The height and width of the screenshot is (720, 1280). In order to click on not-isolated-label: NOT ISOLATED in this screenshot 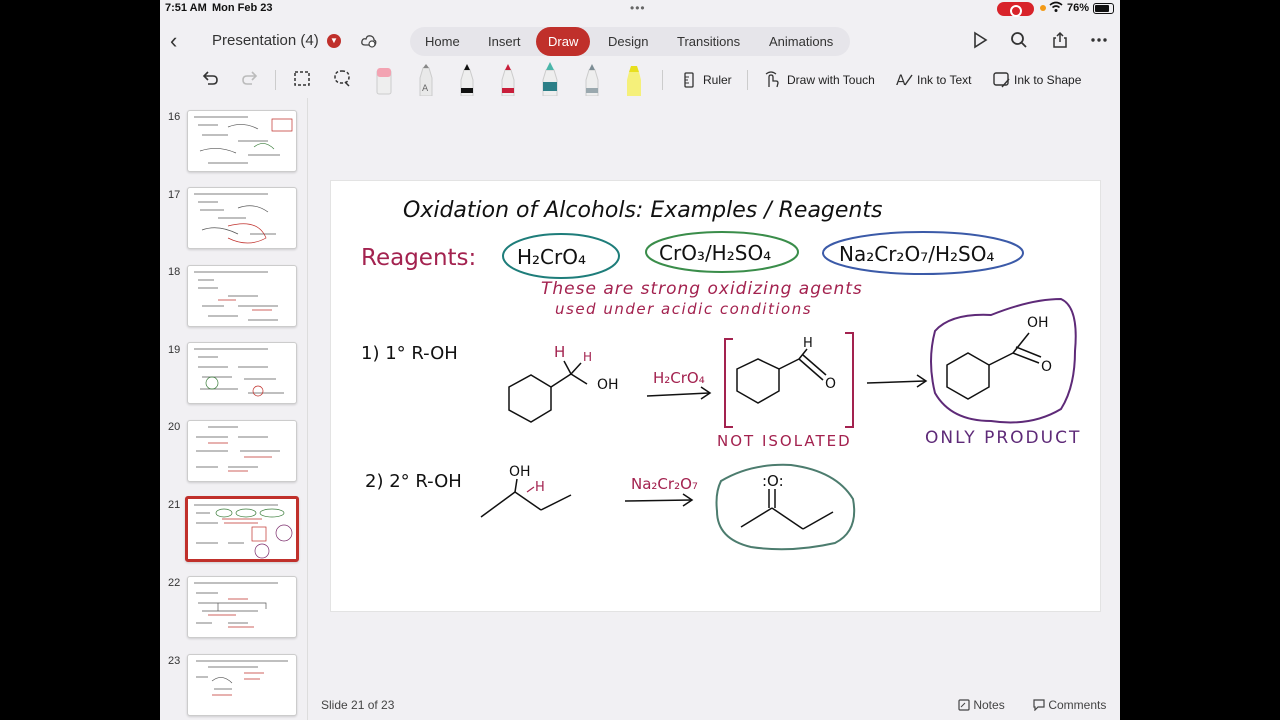, I will do `click(784, 441)`.